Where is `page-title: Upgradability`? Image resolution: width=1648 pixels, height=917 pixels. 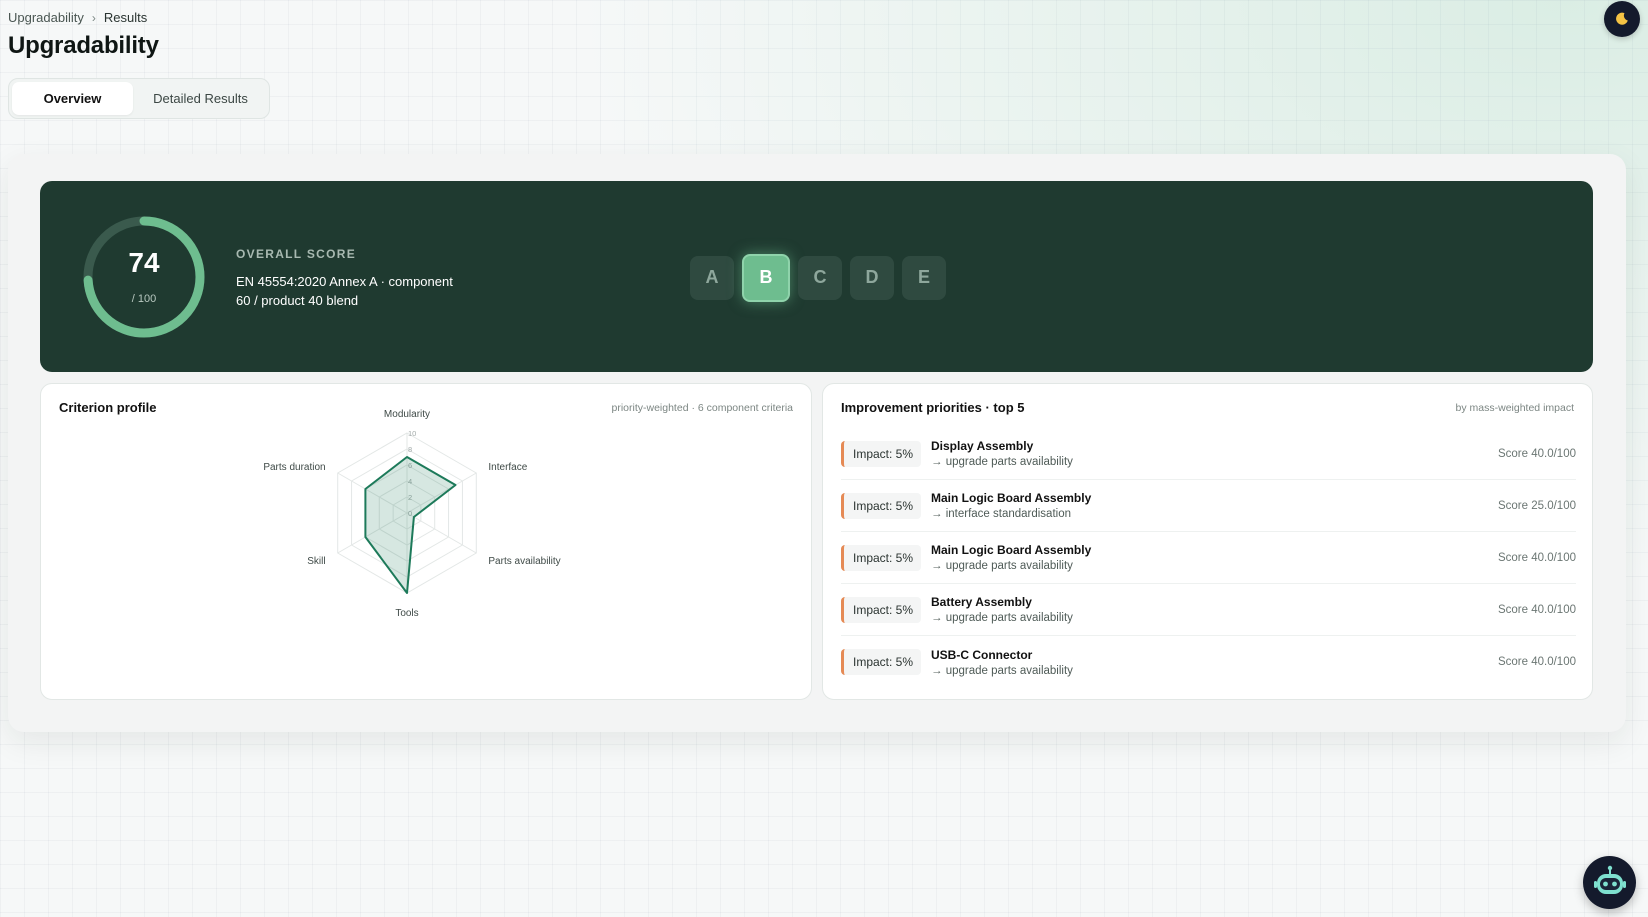
page-title: Upgradability is located at coordinates (83, 45).